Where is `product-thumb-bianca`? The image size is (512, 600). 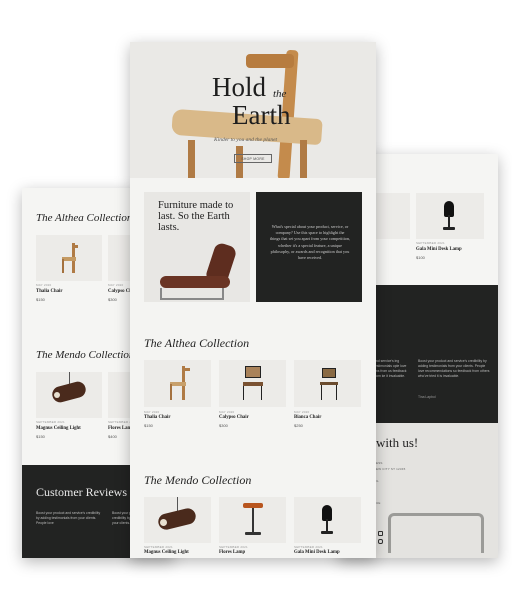 product-thumb-bianca is located at coordinates (327, 383).